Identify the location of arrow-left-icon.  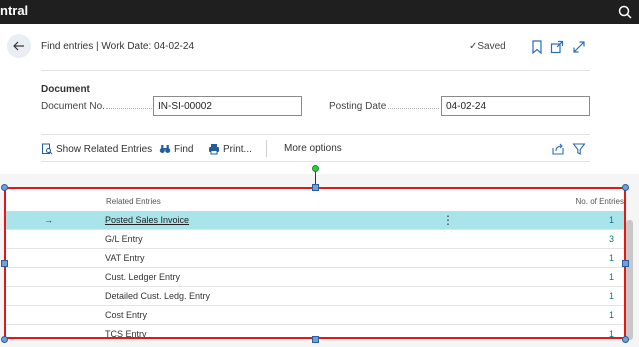
(18, 46).